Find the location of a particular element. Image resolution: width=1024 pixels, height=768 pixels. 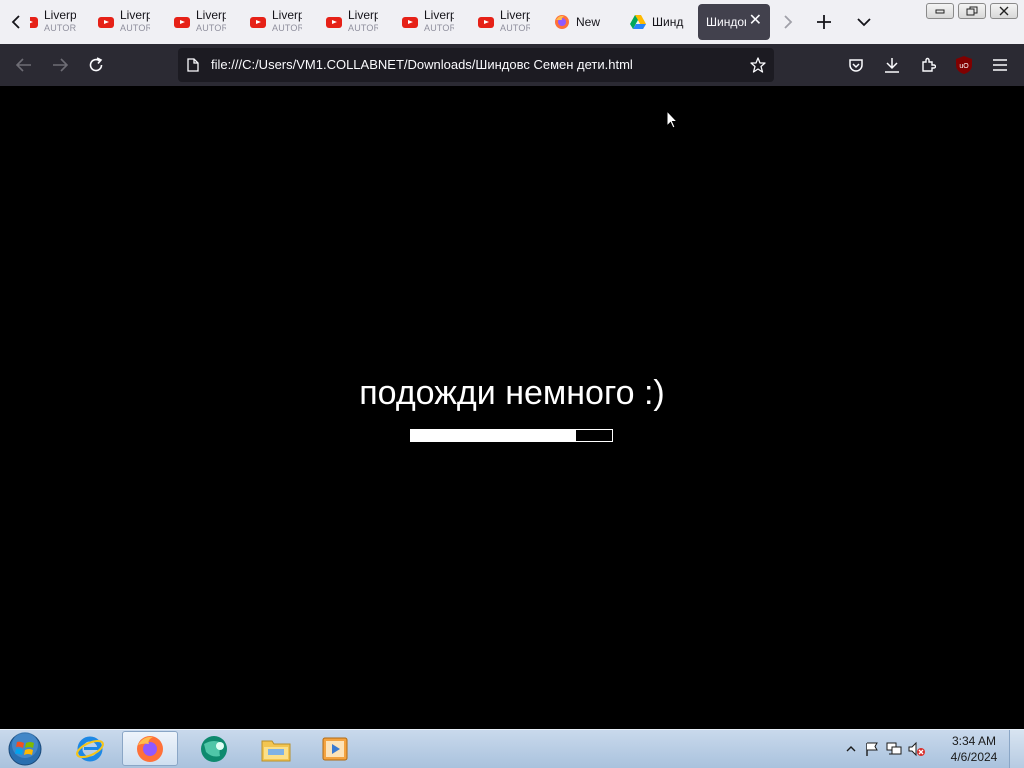

ublock-button: uO is located at coordinates (964, 65).